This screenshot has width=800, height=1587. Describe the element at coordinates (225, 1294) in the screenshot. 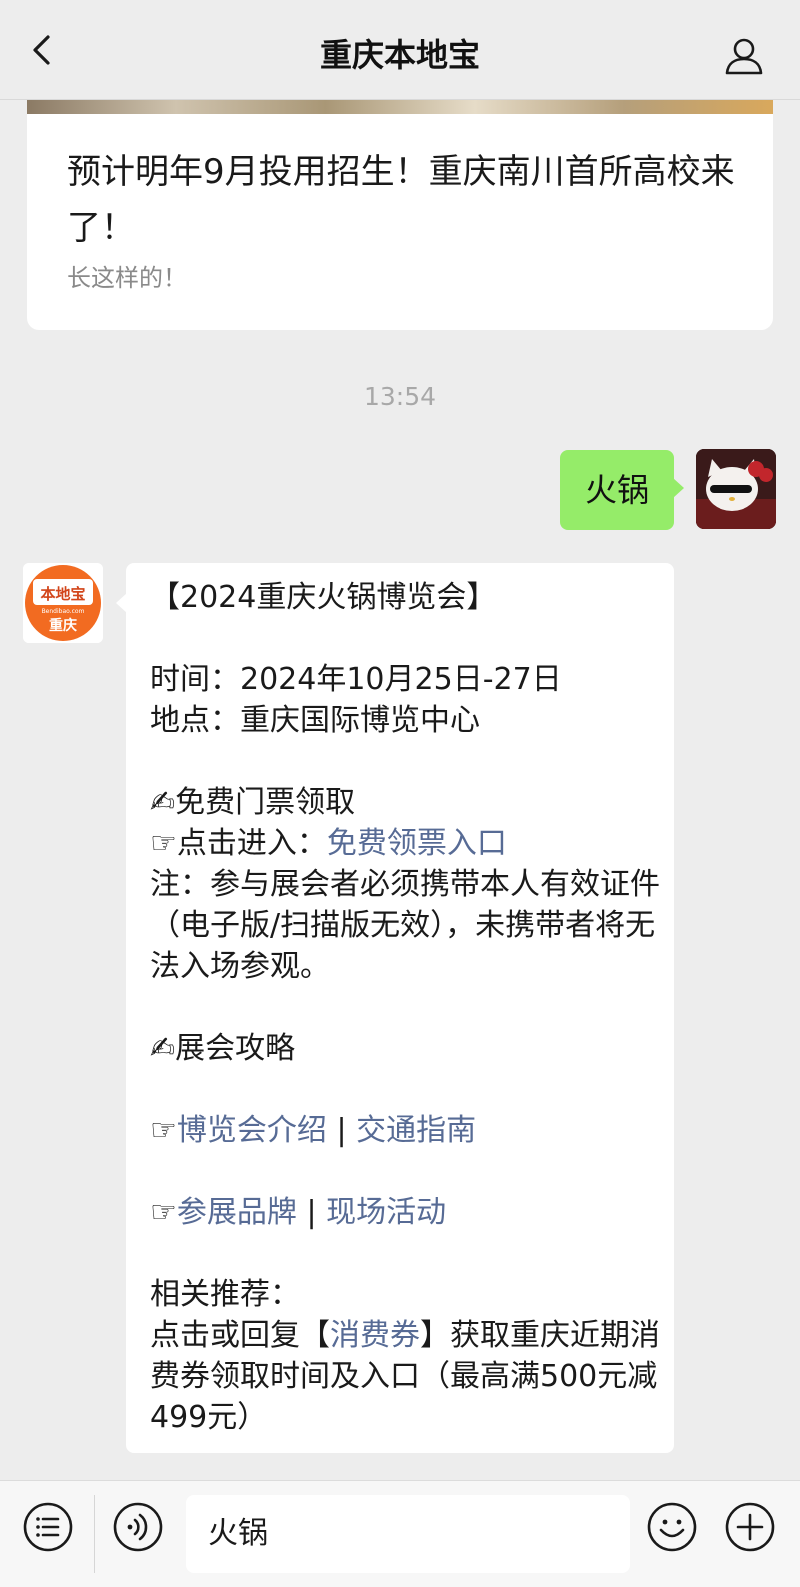

I see `related-label: 相关推荐：` at that location.